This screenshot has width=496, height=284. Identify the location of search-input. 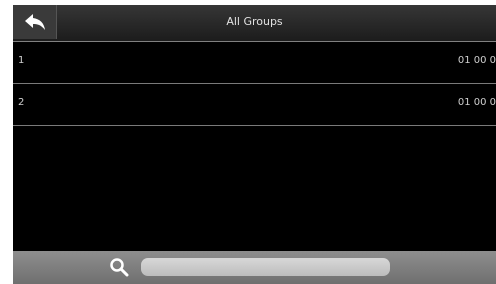
(265, 267).